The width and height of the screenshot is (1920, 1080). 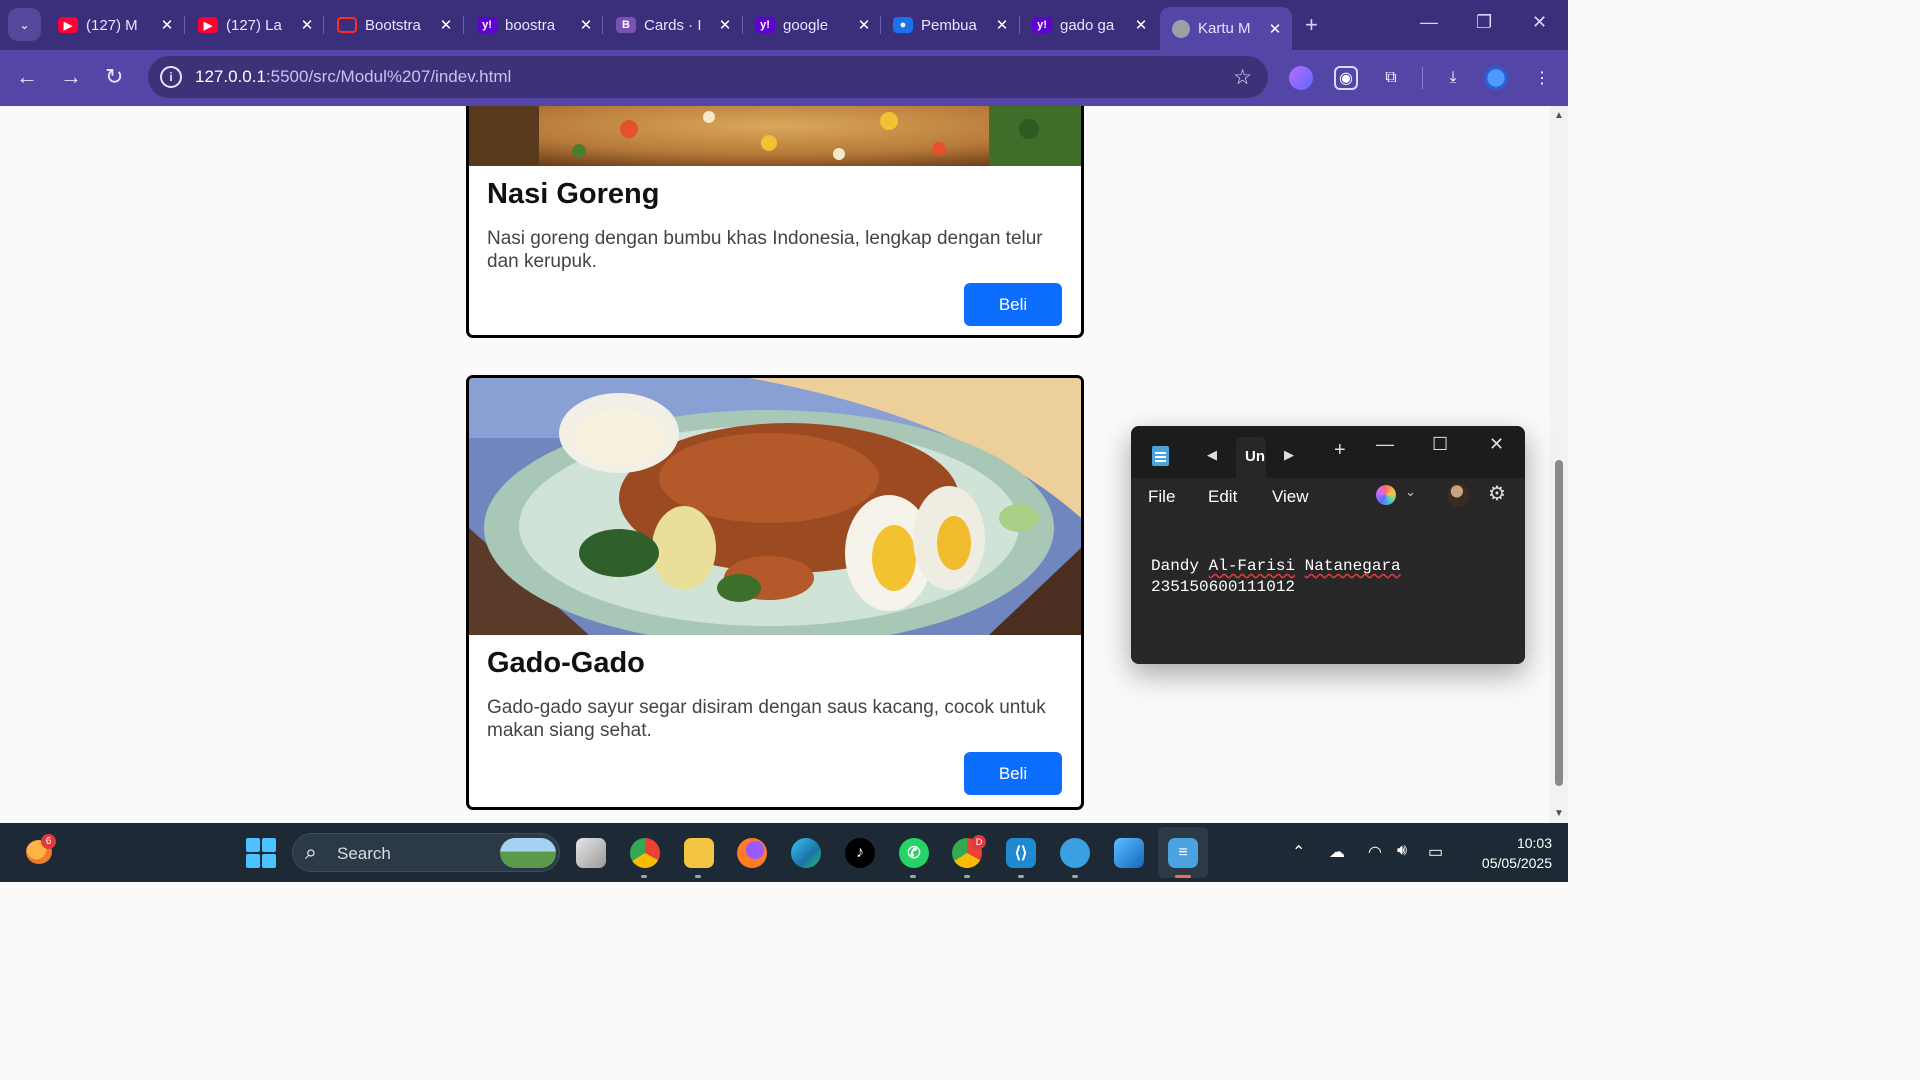 What do you see at coordinates (171, 77) in the screenshot?
I see `site-info-icon: i` at bounding box center [171, 77].